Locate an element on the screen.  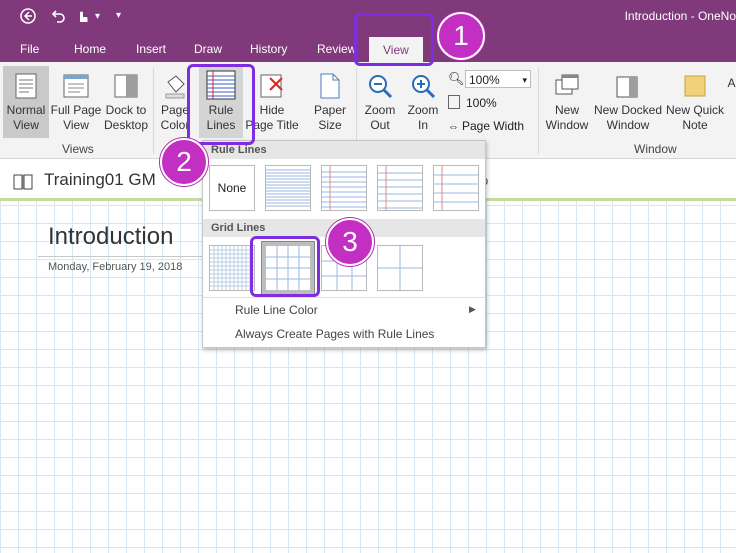
none-label: None is located at coordinates (232, 188).